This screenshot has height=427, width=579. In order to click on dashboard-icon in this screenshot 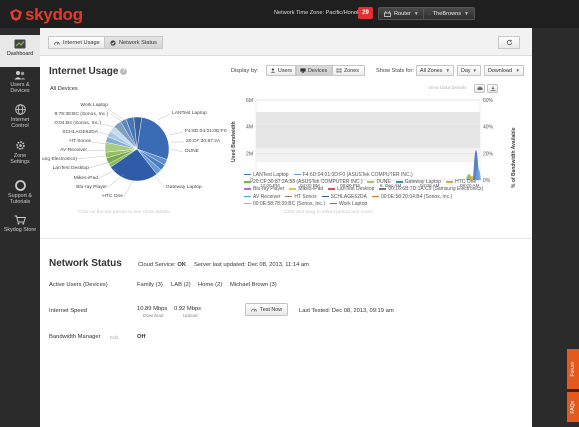, I will do `click(20, 44)`.